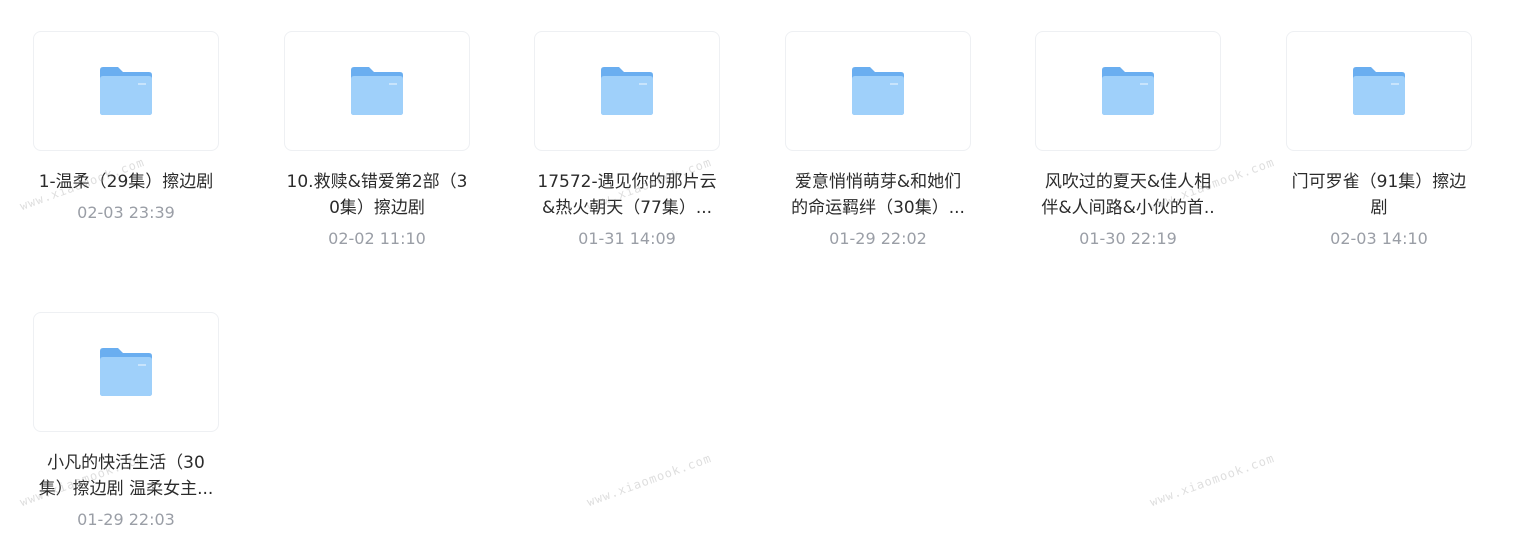 The width and height of the screenshot is (1538, 549). What do you see at coordinates (377, 238) in the screenshot?
I see `folder-date: 02-02 11:10` at bounding box center [377, 238].